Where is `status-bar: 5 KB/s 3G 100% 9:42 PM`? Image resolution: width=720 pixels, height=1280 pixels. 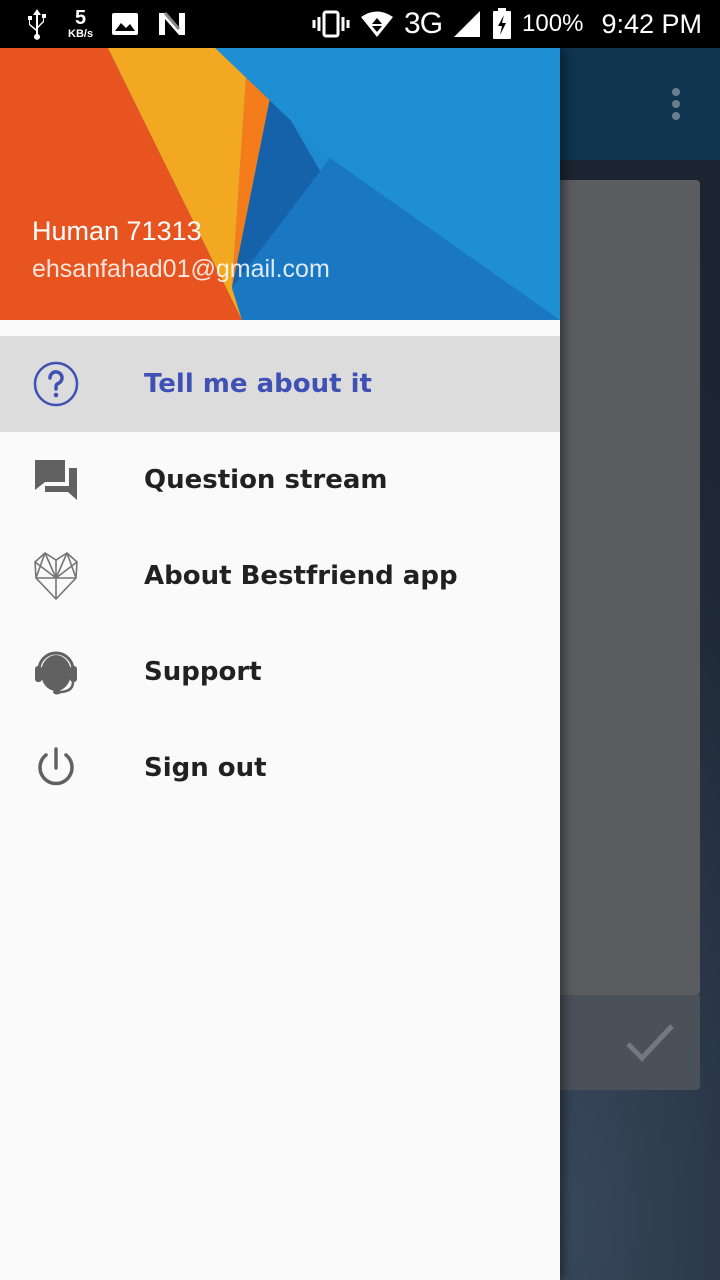 status-bar: 5 KB/s 3G 100% 9:42 PM is located at coordinates (360, 24).